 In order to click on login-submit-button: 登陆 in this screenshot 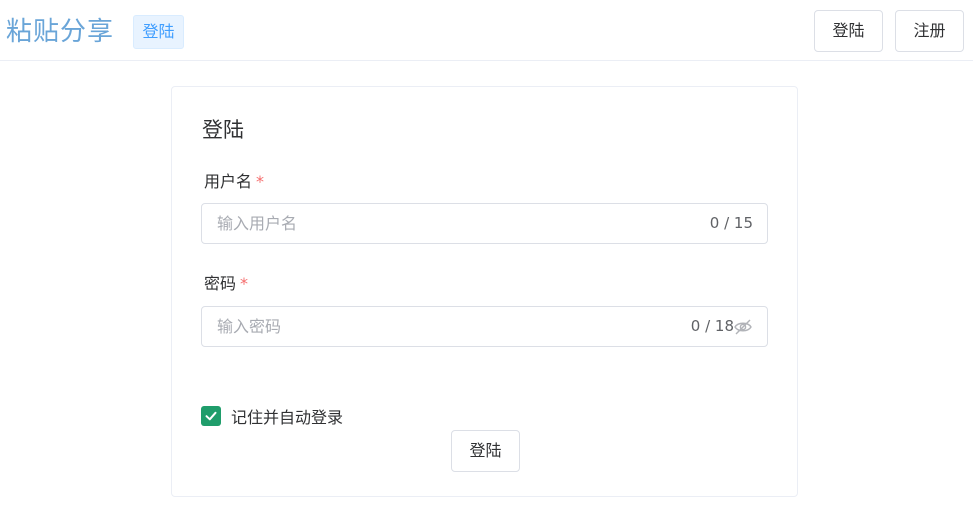, I will do `click(485, 451)`.